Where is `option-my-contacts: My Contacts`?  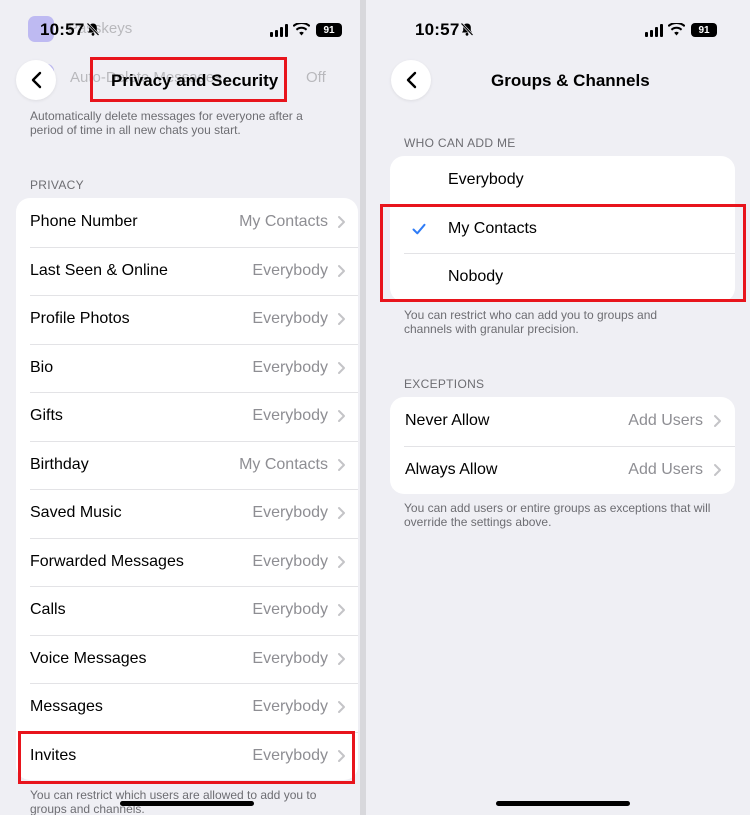
option-my-contacts: My Contacts is located at coordinates (562, 229).